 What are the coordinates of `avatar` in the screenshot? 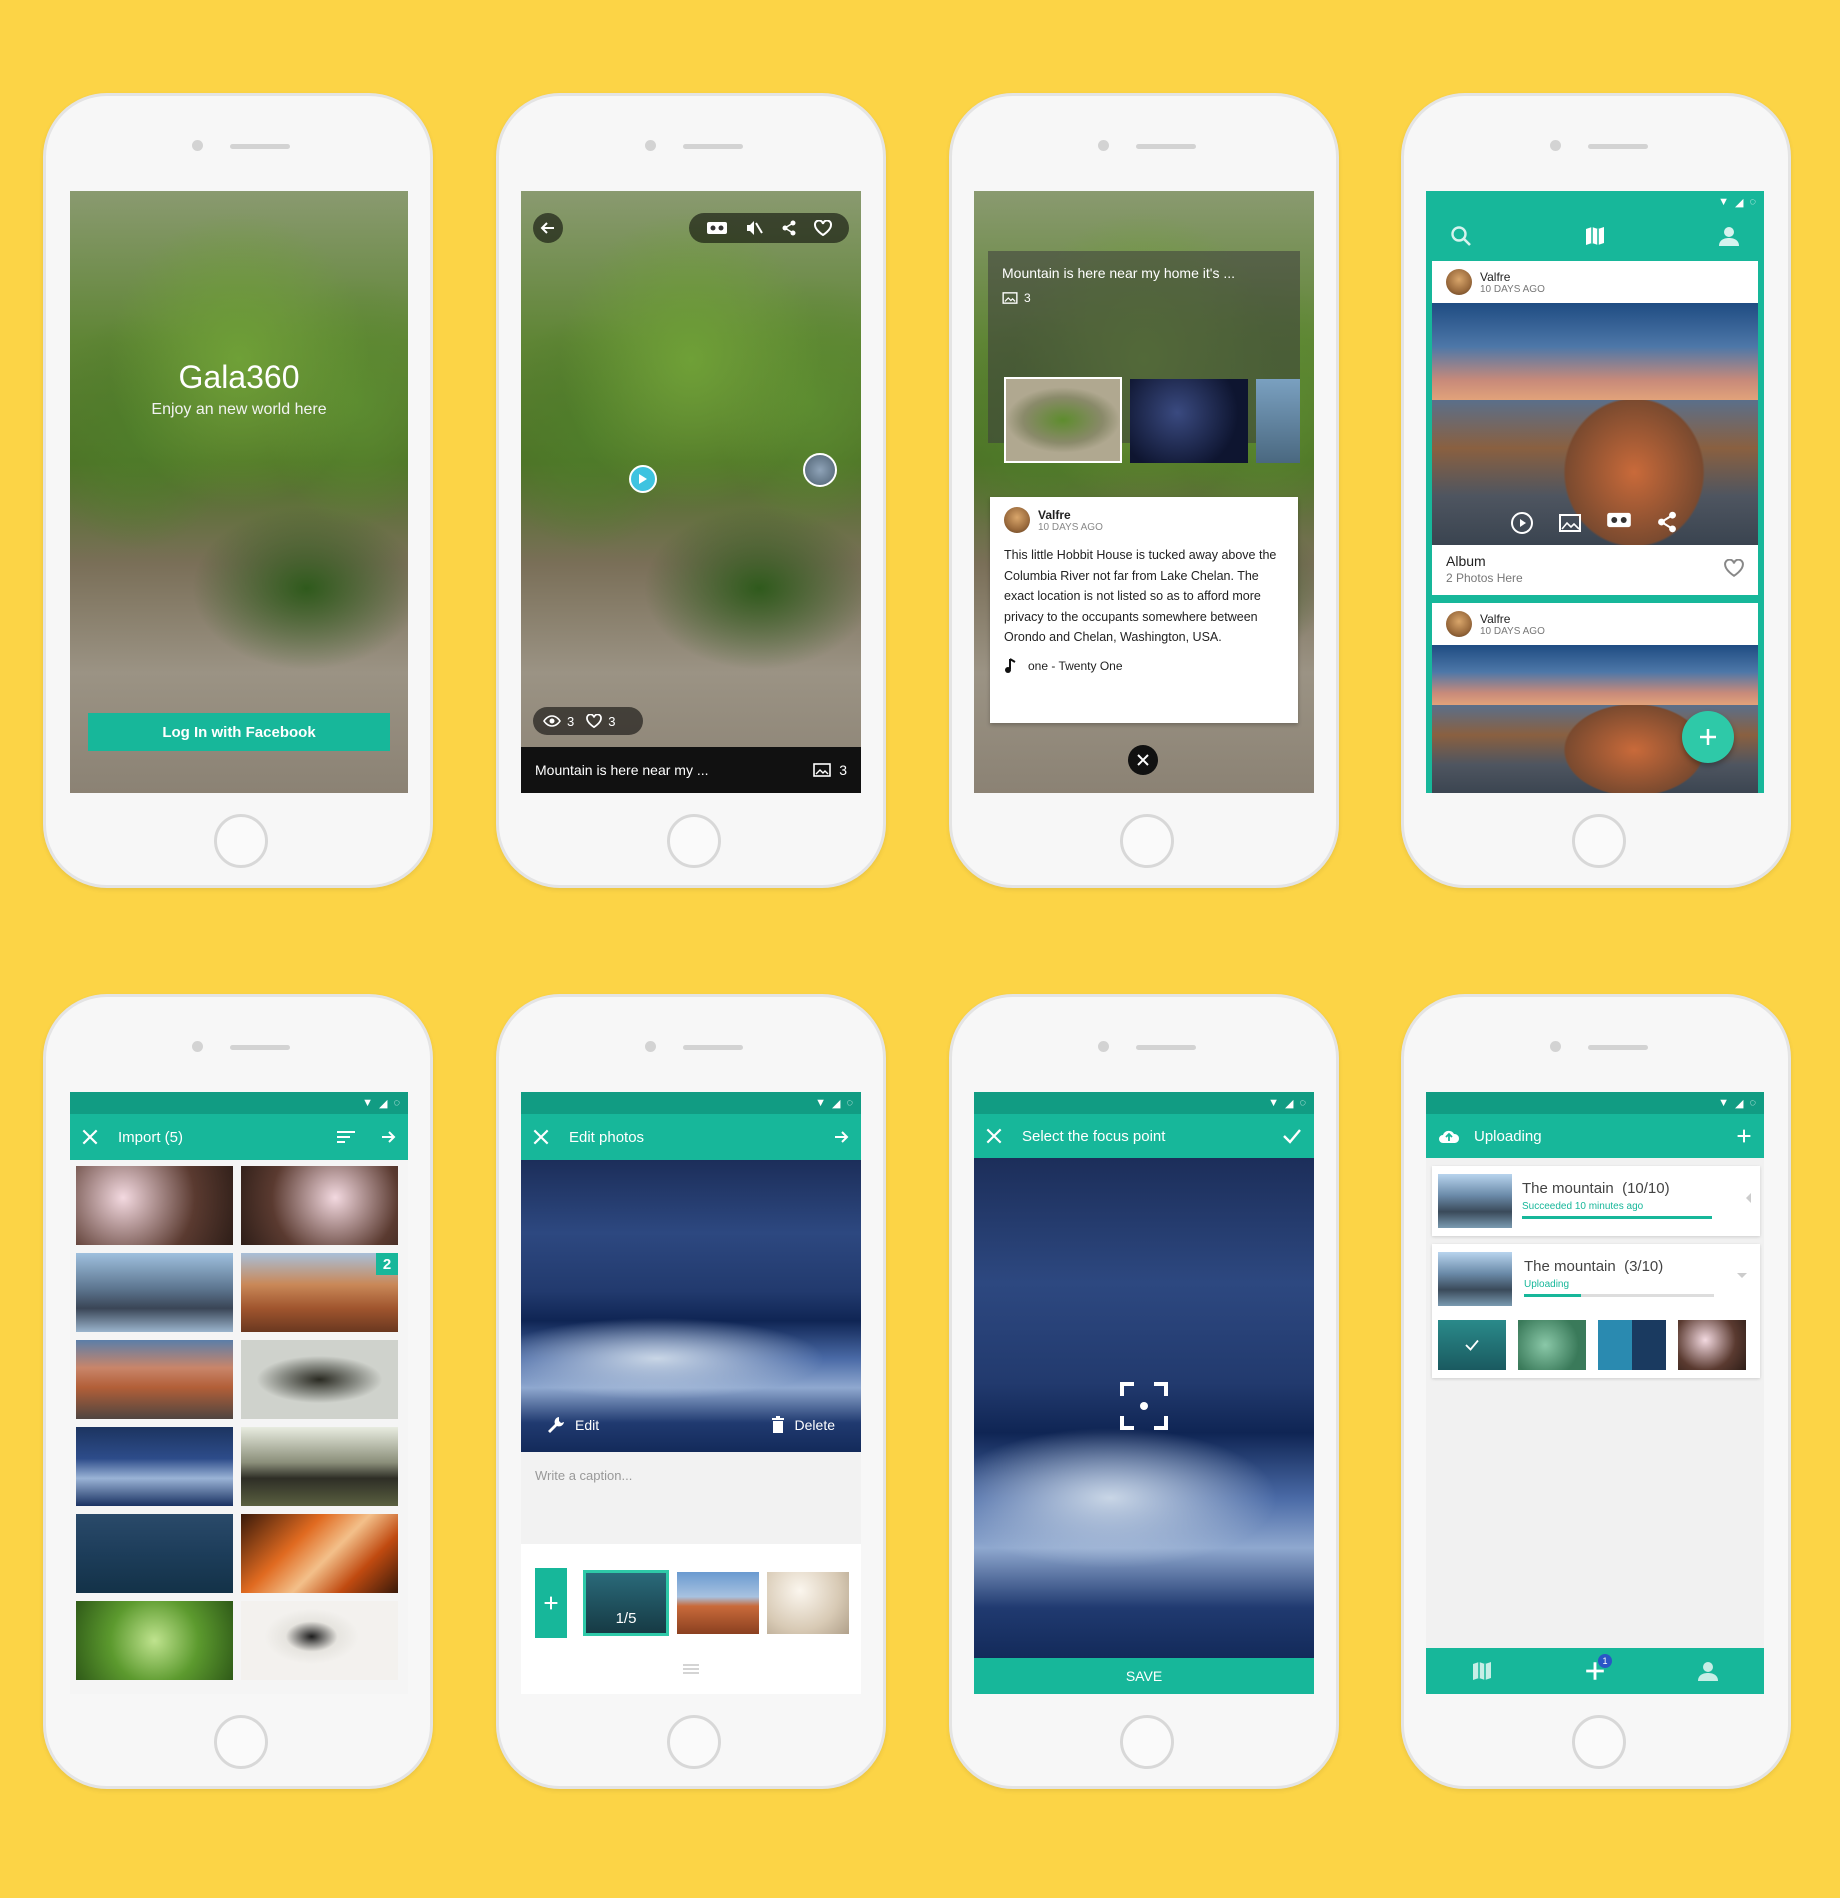 It's located at (1017, 520).